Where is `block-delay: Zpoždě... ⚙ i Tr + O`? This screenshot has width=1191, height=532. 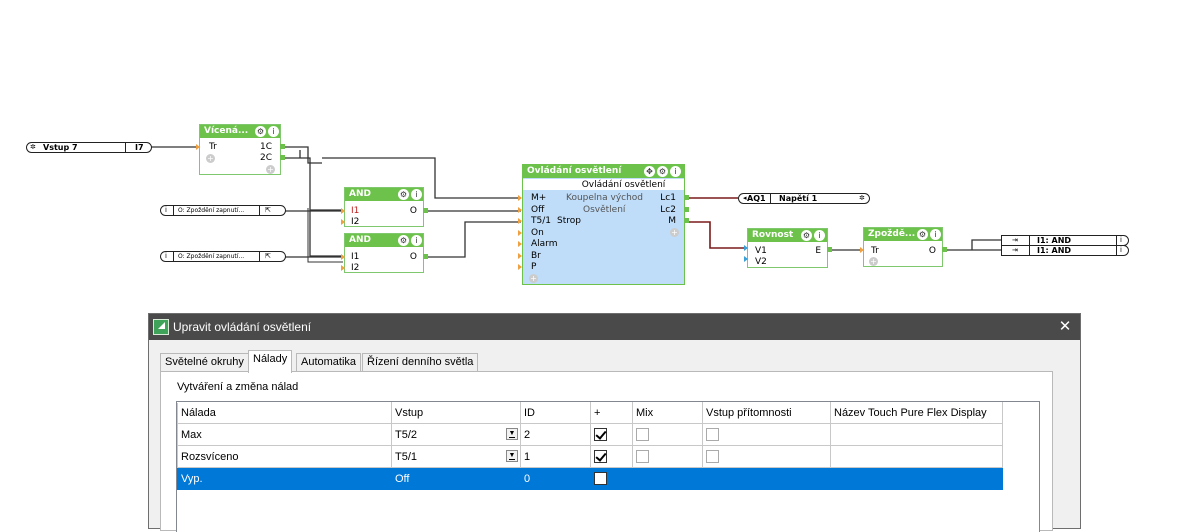
block-delay: Zpoždě... ⚙ i Tr + O is located at coordinates (903, 247).